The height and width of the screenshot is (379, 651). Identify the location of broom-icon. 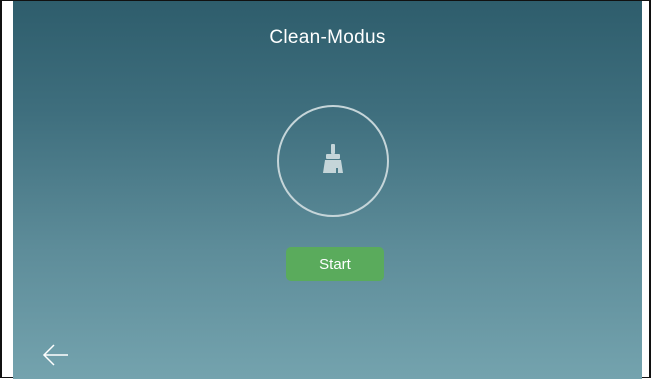
(333, 161).